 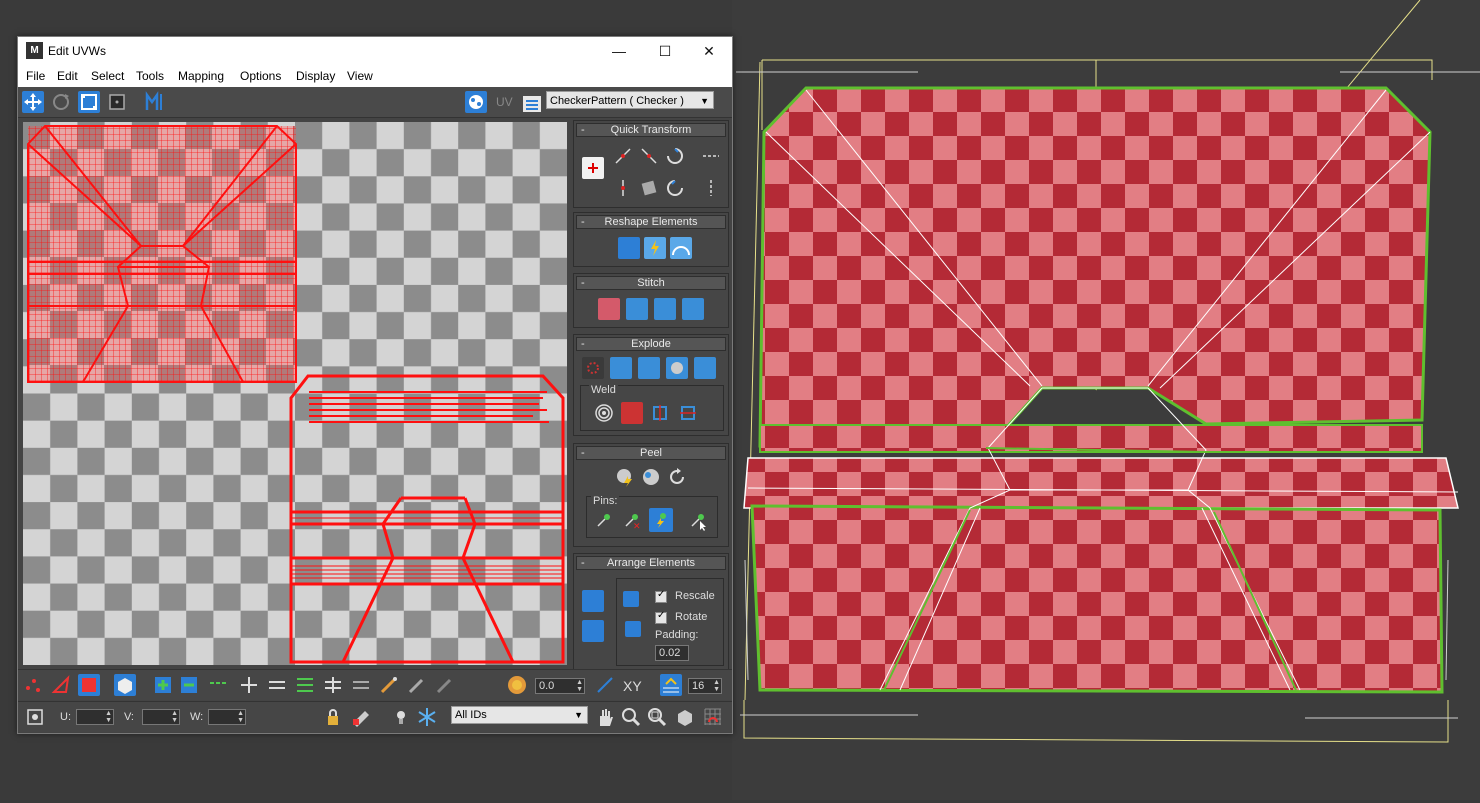 I want to click on minimize-icon: —, so click(x=619, y=51).